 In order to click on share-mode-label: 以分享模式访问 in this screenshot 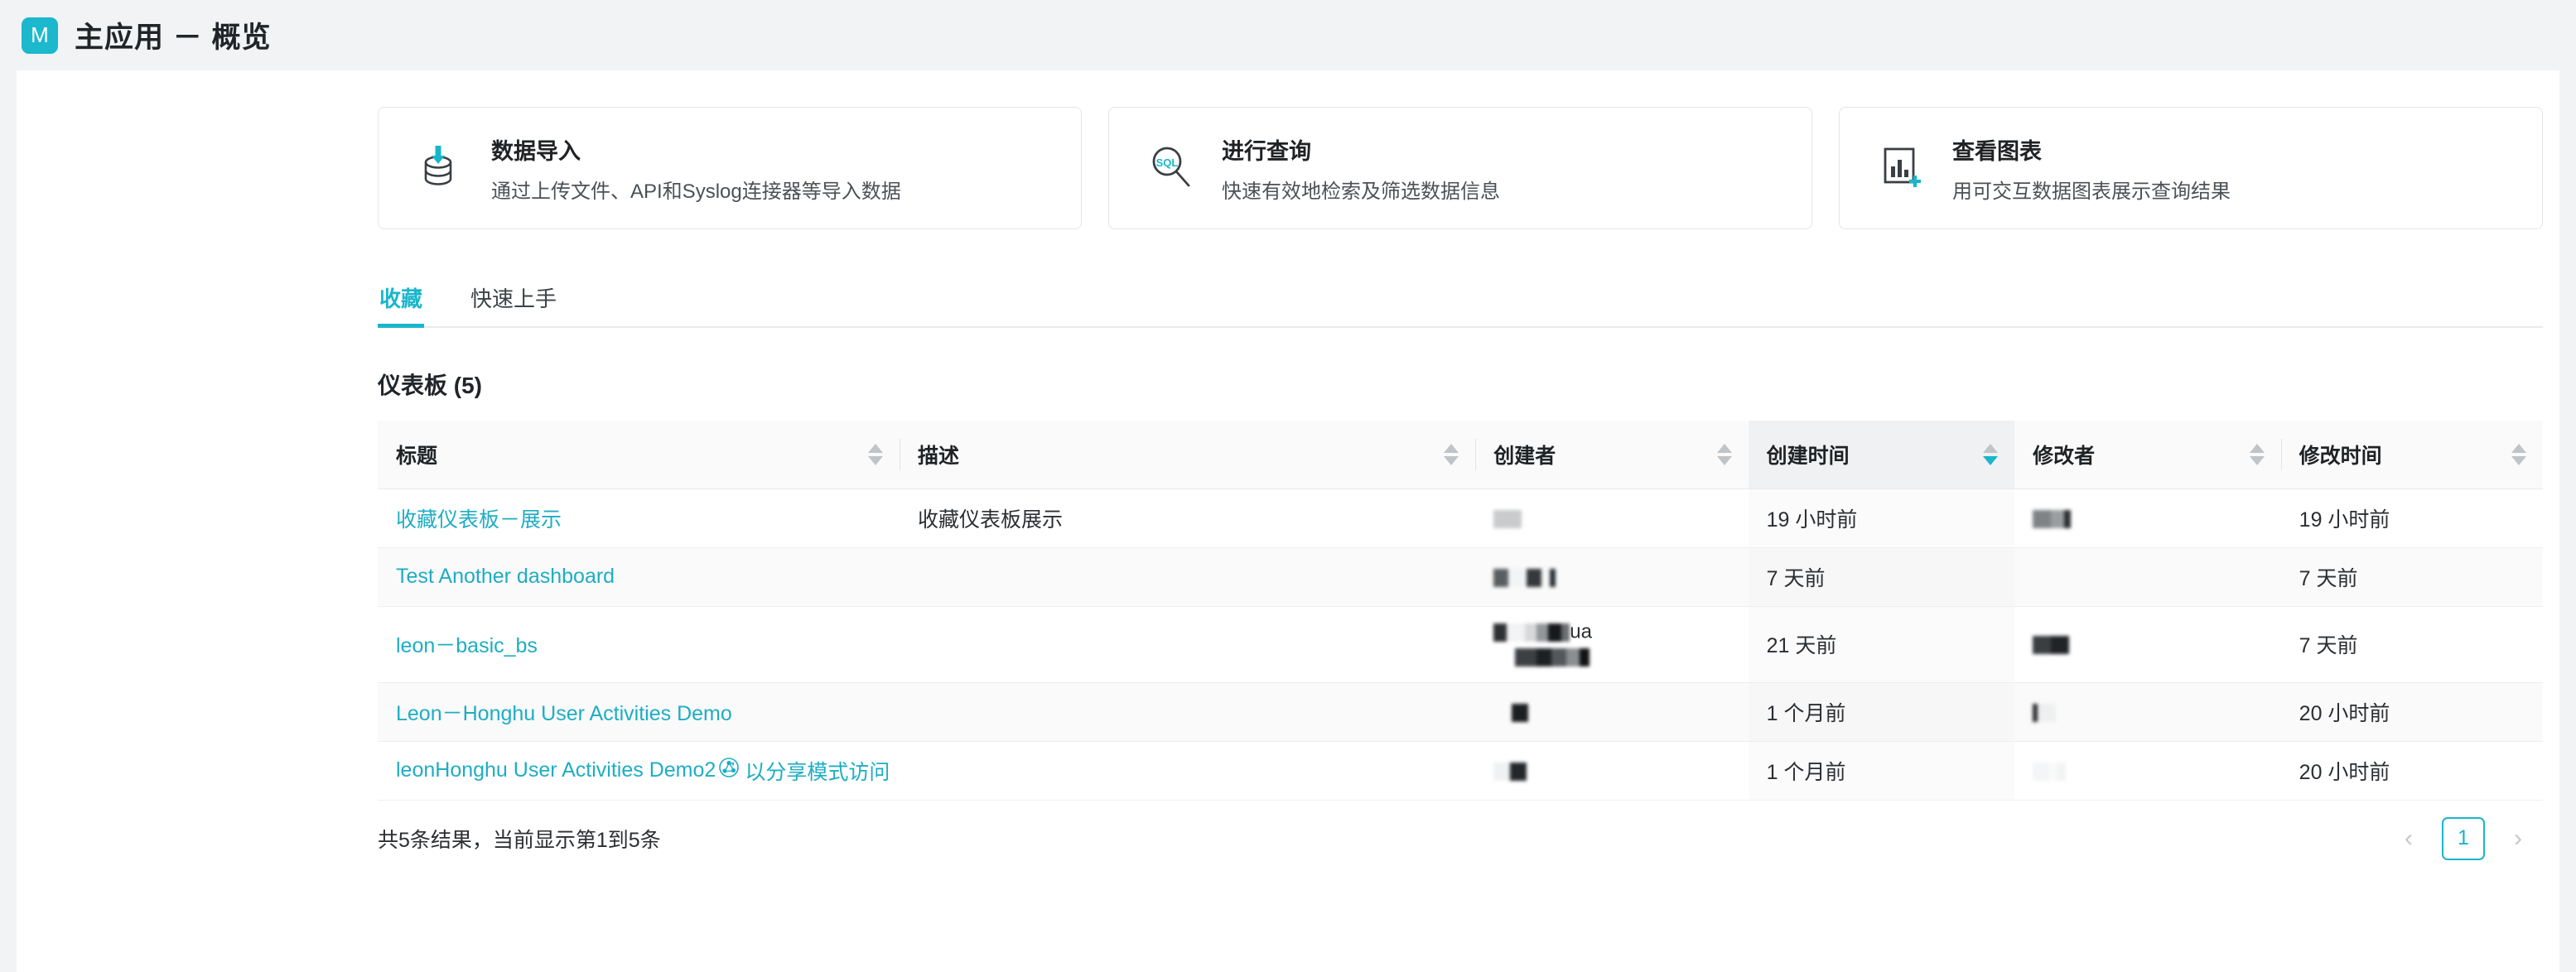, I will do `click(818, 772)`.